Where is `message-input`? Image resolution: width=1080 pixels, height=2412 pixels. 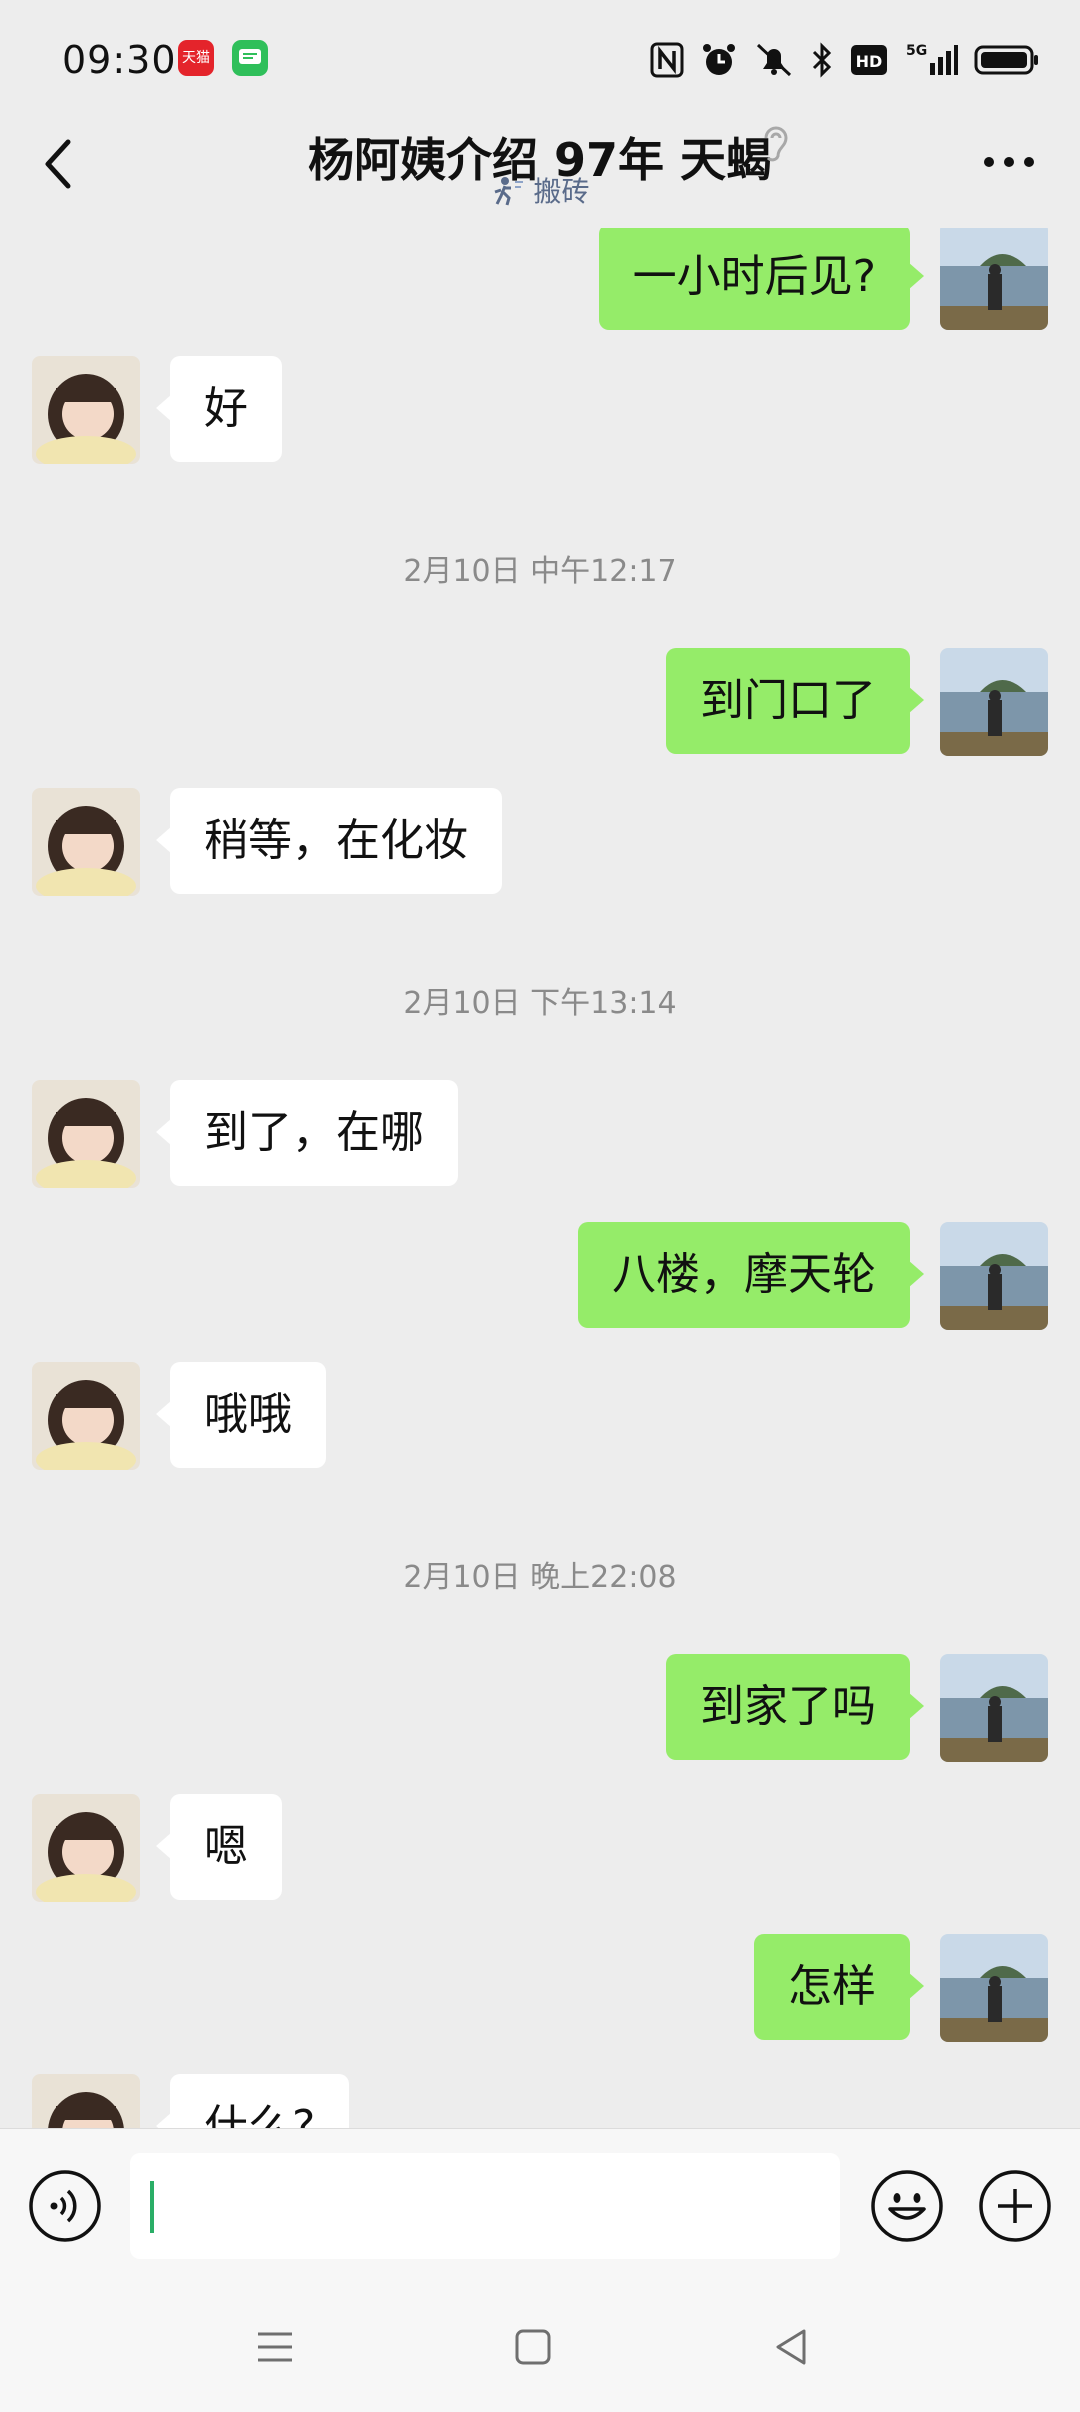 message-input is located at coordinates (485, 2206).